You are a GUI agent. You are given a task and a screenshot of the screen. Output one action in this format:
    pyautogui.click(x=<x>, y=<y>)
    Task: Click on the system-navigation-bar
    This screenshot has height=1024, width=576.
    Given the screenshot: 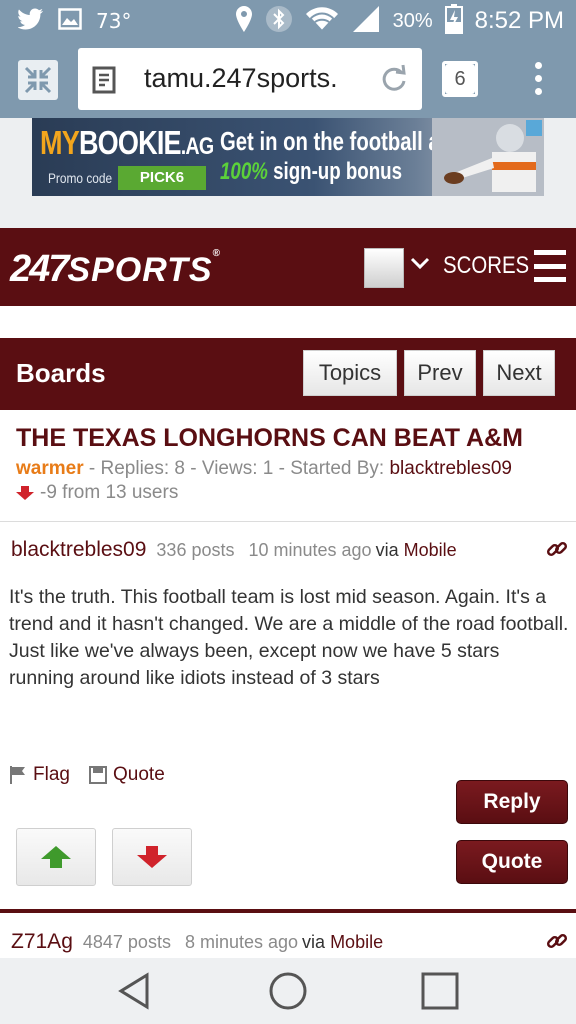 What is the action you would take?
    pyautogui.click(x=288, y=991)
    